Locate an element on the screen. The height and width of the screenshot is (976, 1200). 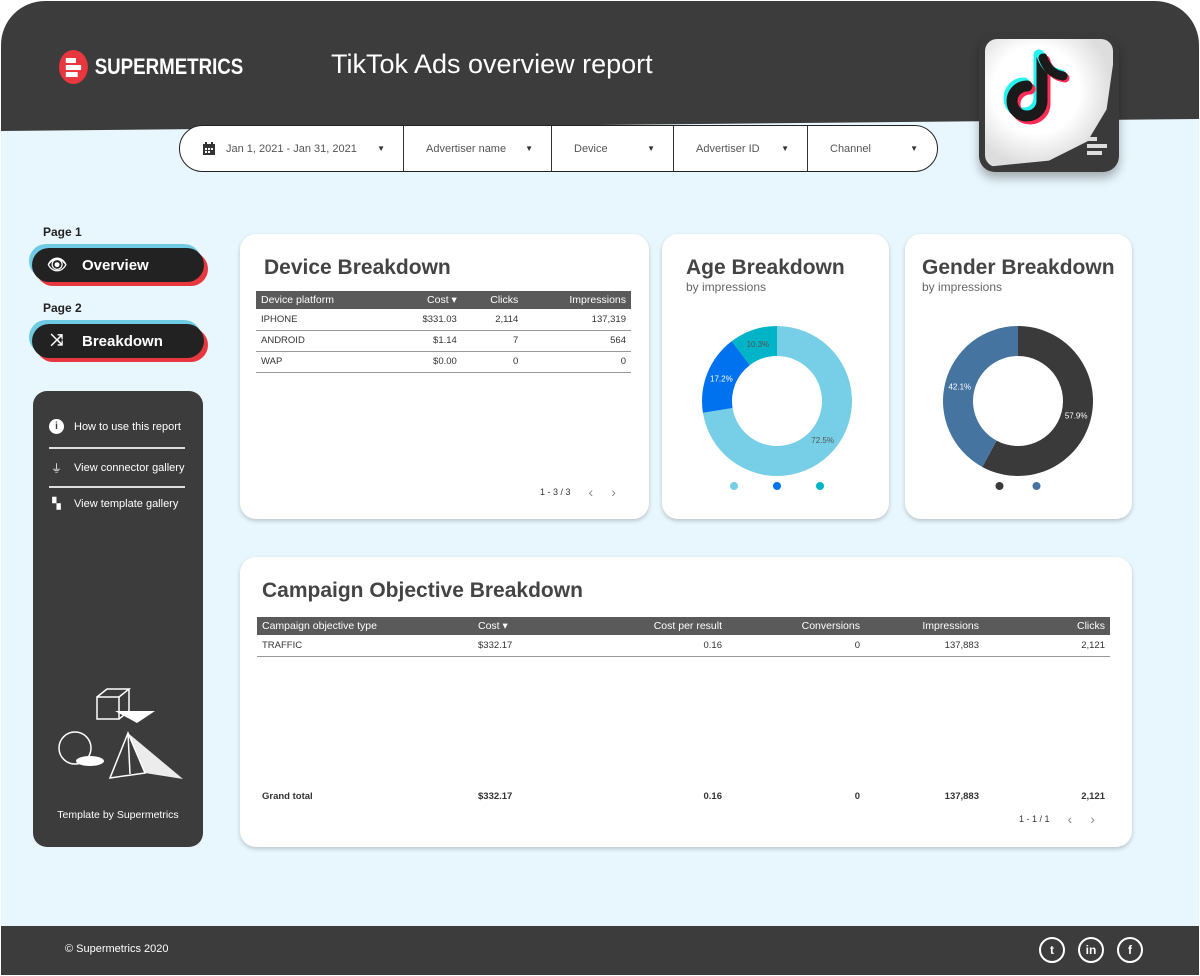
tiktok-logo is located at coordinates (1049, 103).